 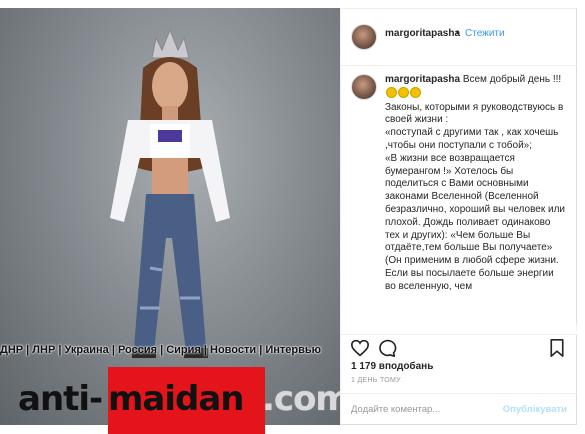 I want to click on post-timestamp: 1 день тому, so click(x=376, y=380).